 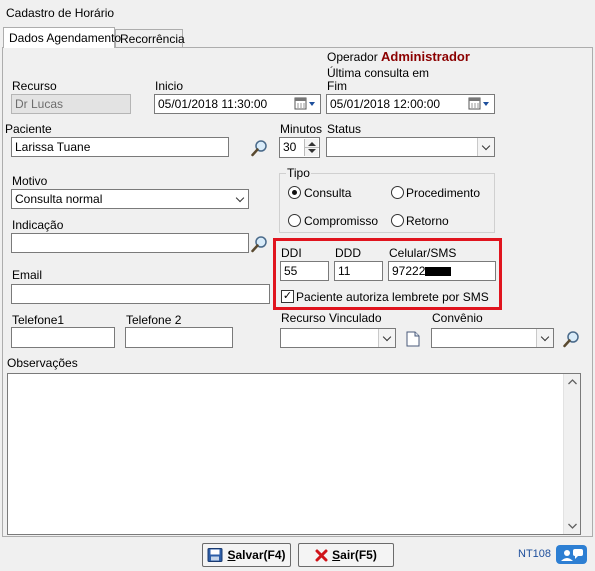 I want to click on celular-label: Celular/SMS, so click(x=423, y=253).